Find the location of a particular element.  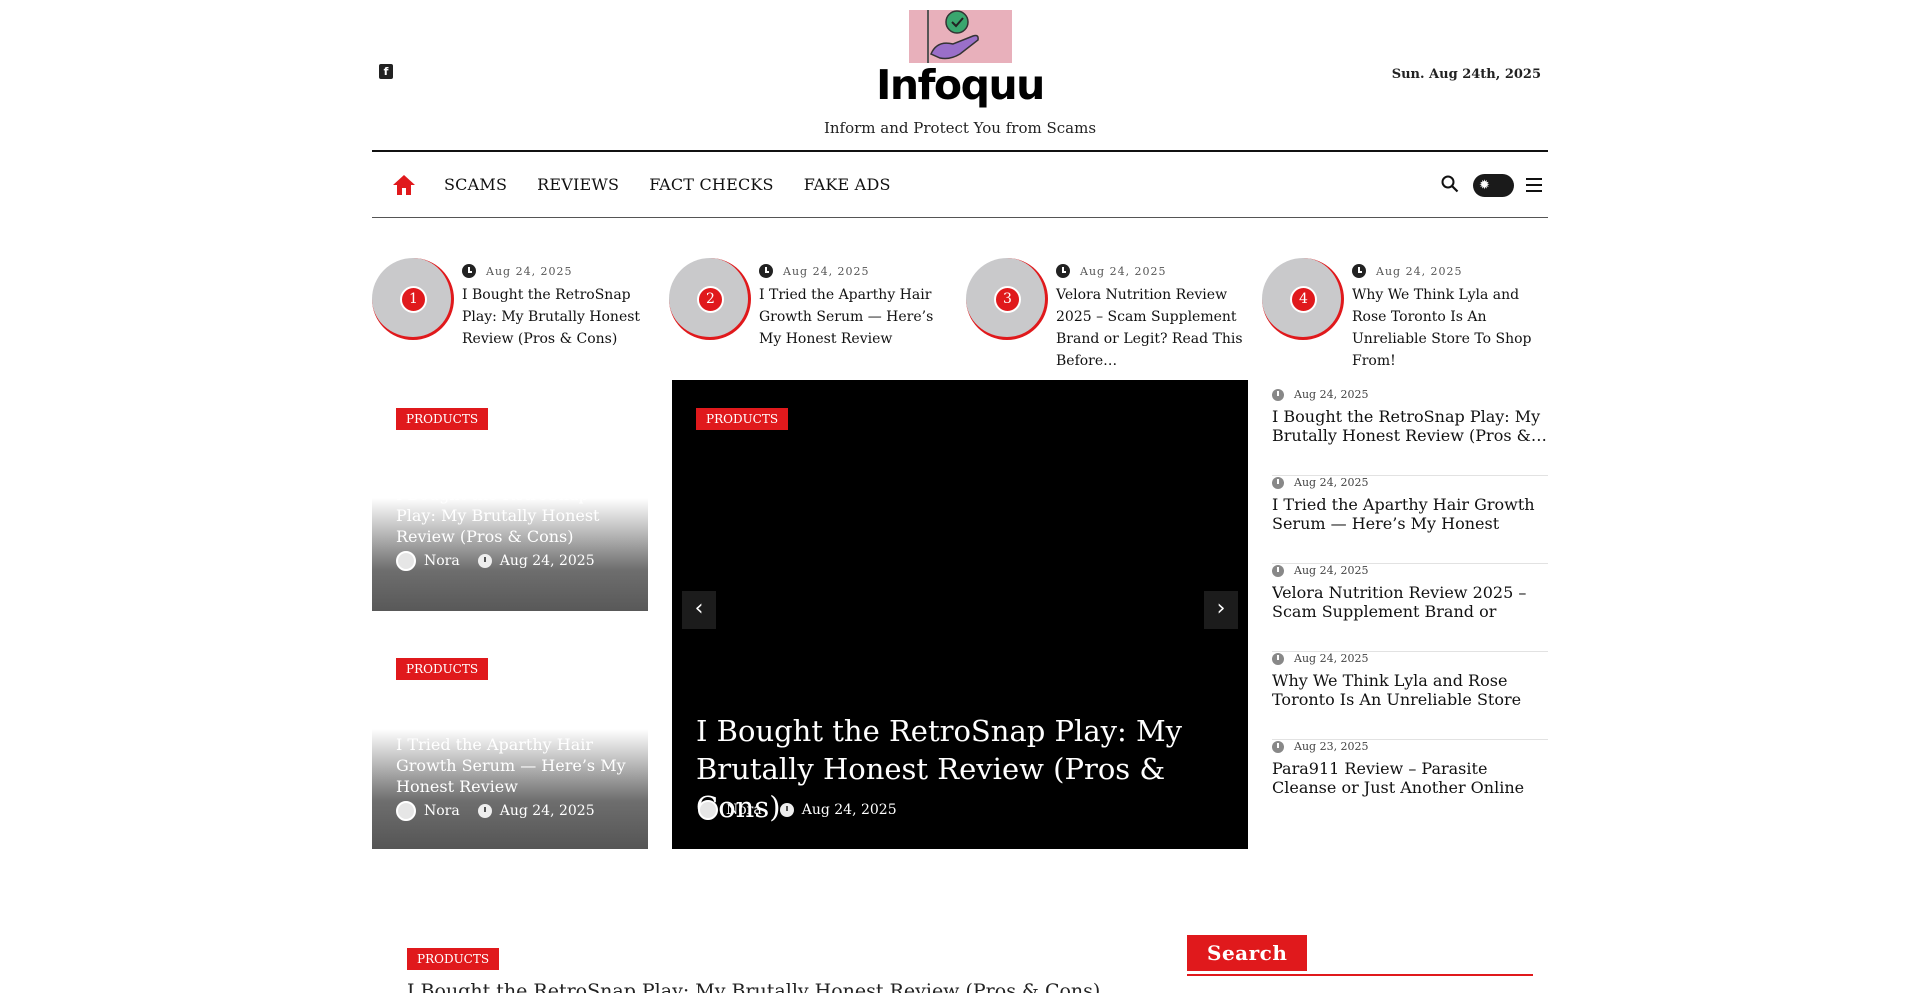

nav-item-fact-checks: FACT CHECKS is located at coordinates (711, 184).